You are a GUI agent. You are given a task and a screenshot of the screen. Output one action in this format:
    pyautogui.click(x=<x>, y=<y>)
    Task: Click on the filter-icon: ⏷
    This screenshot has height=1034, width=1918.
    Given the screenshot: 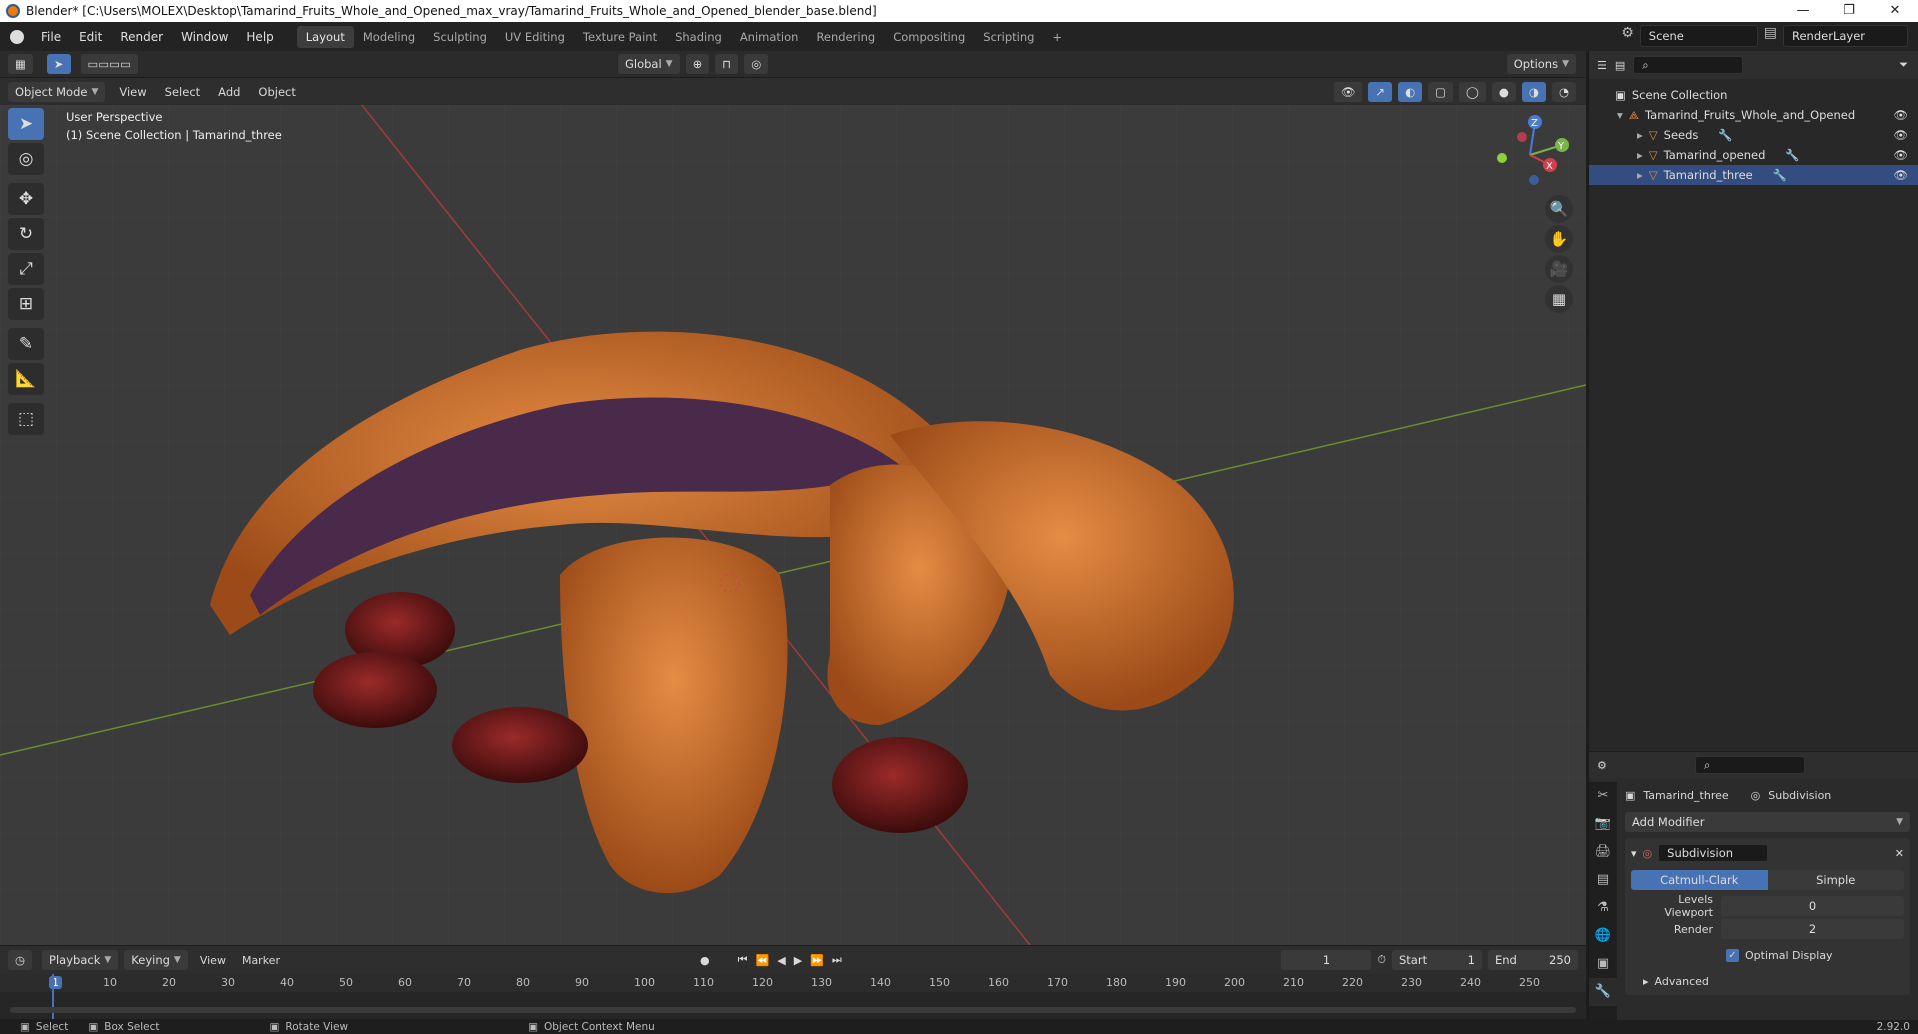 What is the action you would take?
    pyautogui.click(x=1903, y=65)
    